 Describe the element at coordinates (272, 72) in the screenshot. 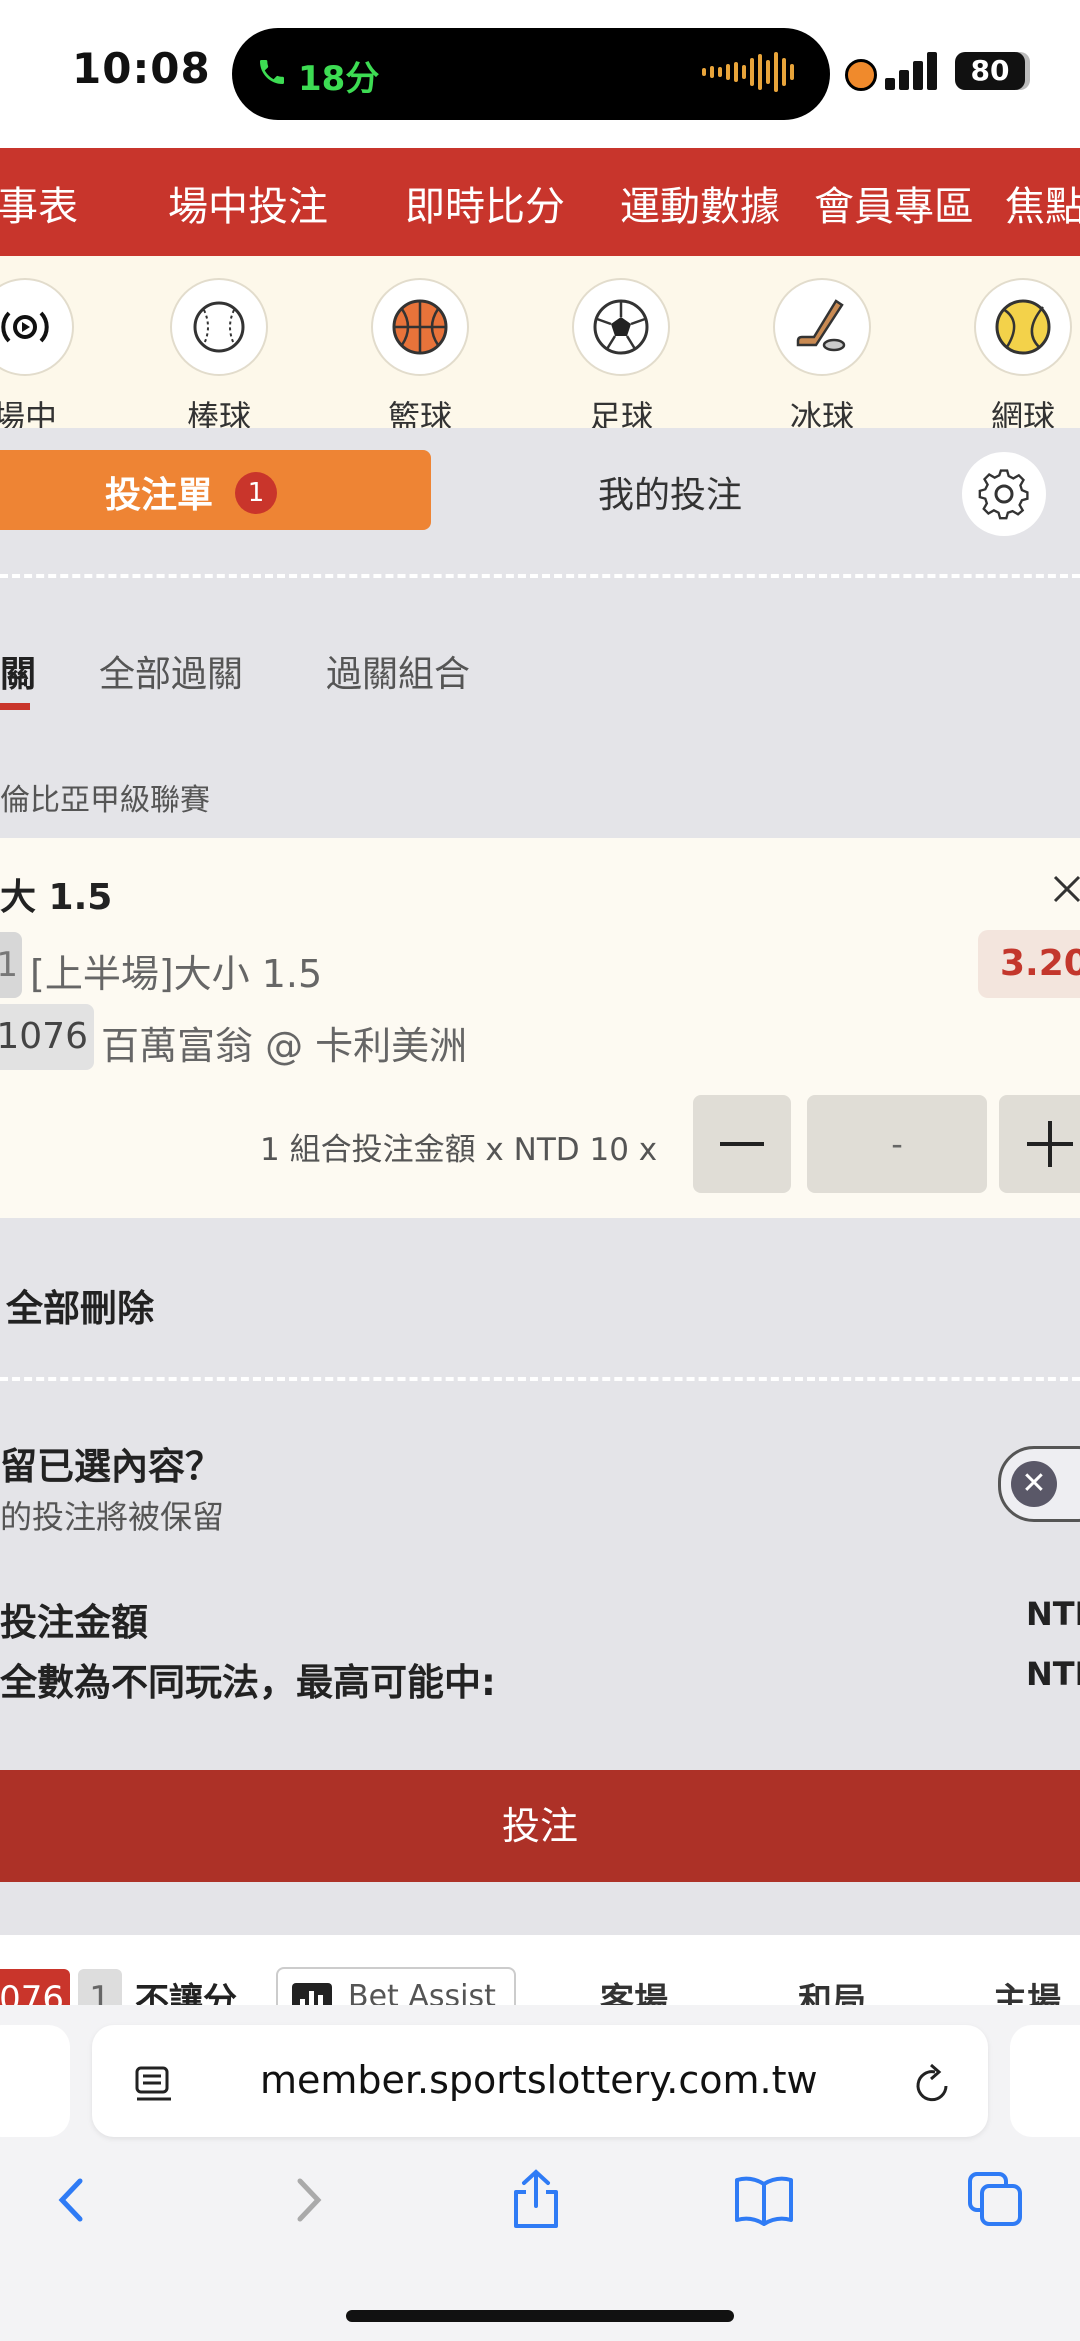

I see `phone-icon` at that location.